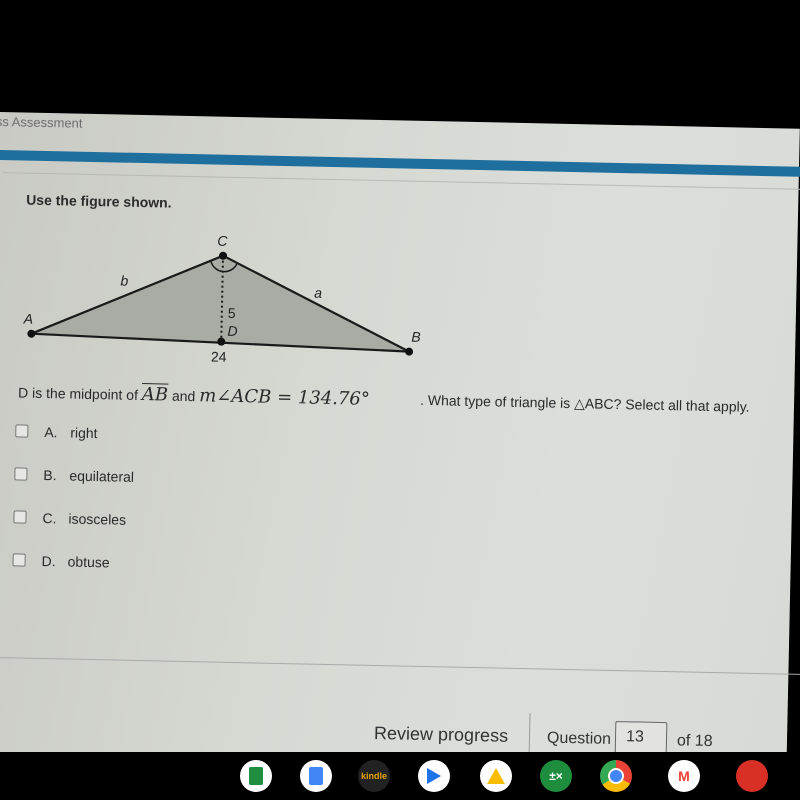 Image resolution: width=800 pixels, height=800 pixels. Describe the element at coordinates (74, 488) in the screenshot. I see `choice-b: B. equilateral` at that location.